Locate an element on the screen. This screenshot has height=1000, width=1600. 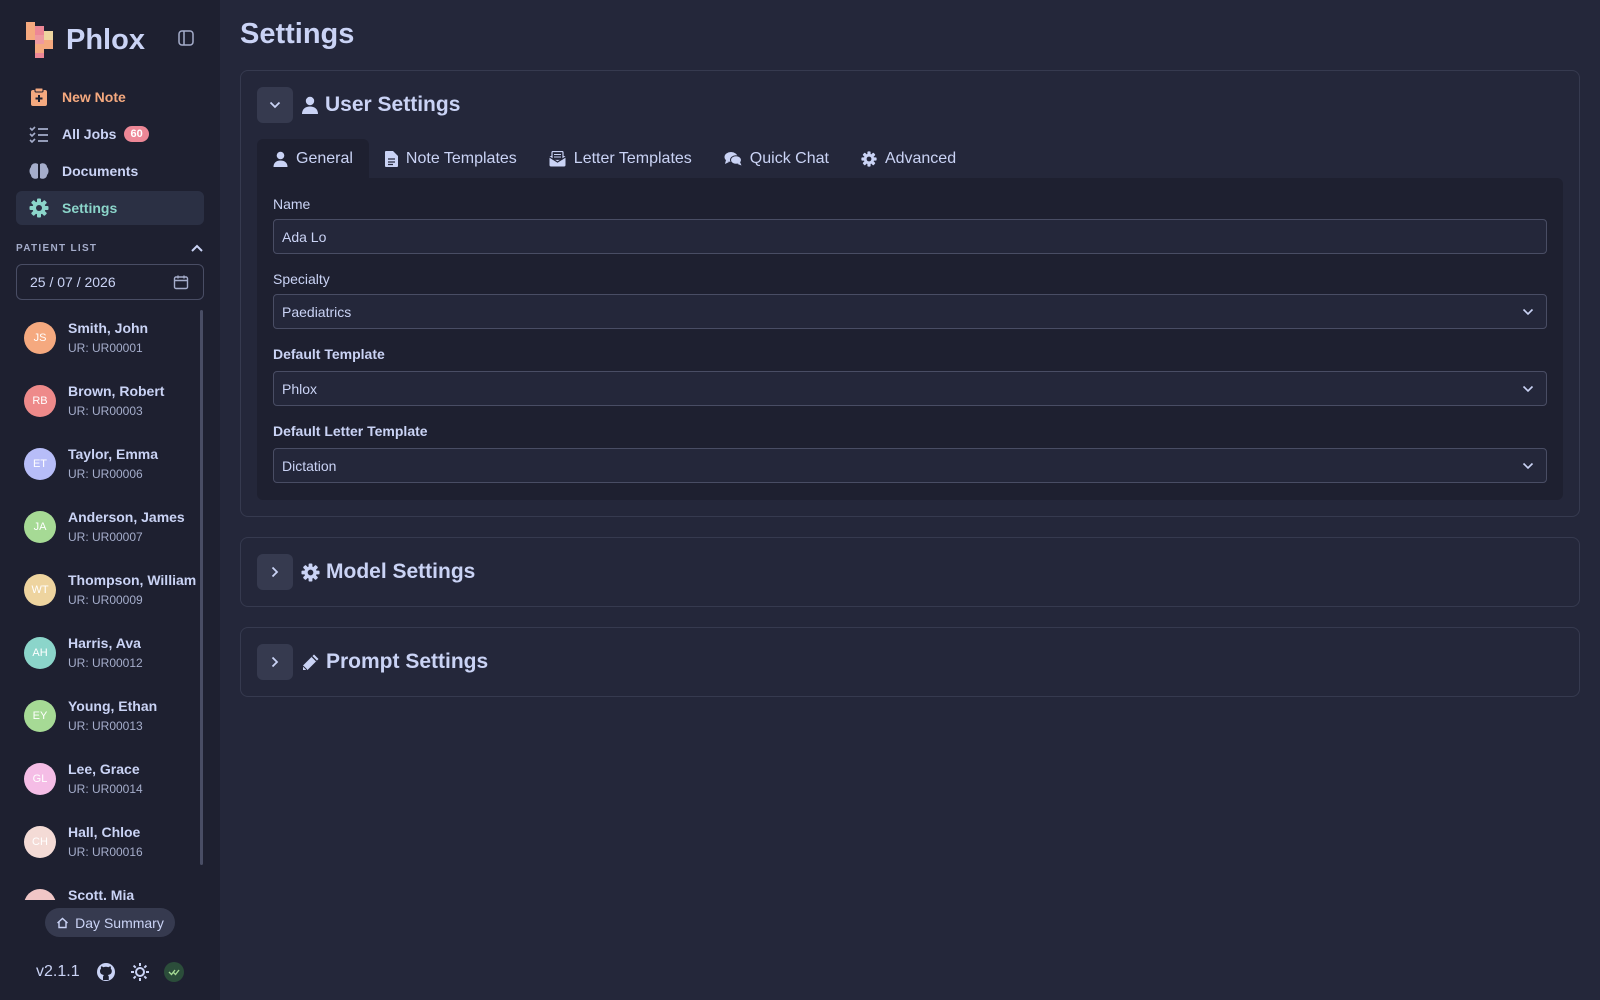
default-template-value: Phlox is located at coordinates (300, 388).